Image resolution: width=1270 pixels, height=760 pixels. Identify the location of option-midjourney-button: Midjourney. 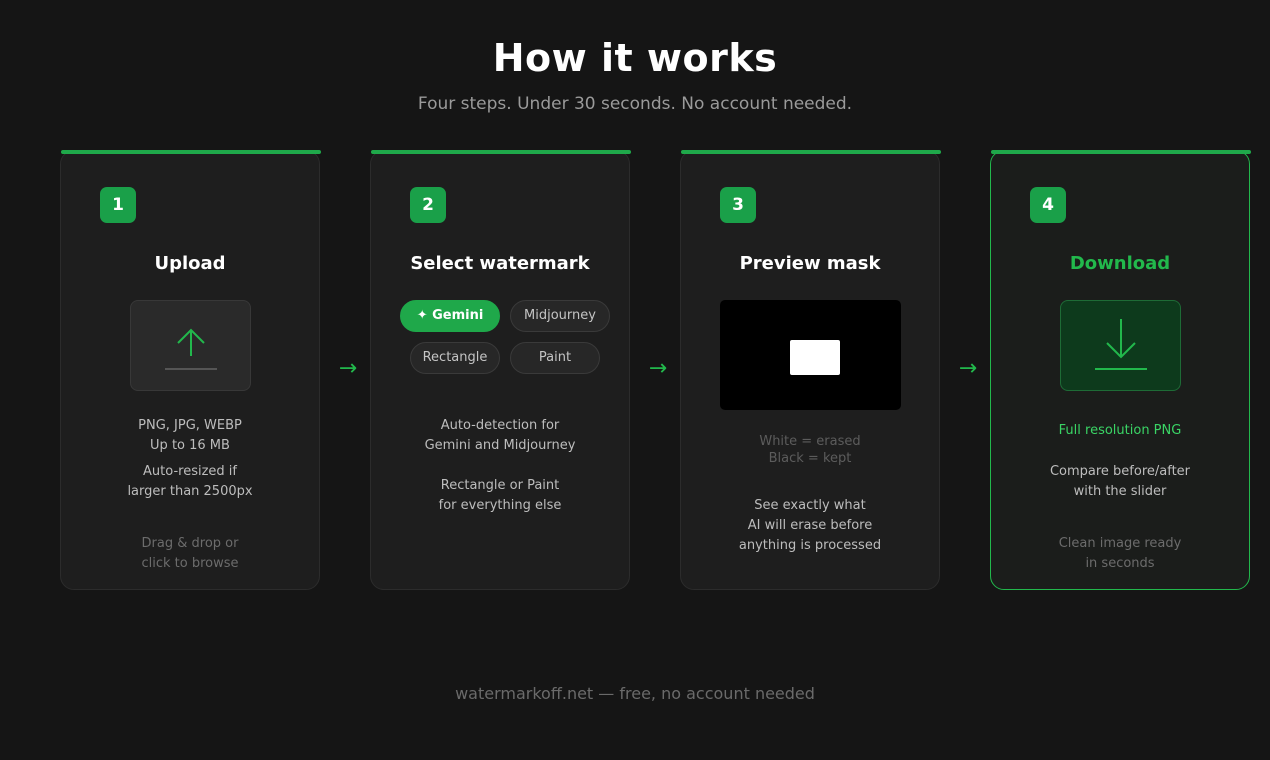
(560, 316).